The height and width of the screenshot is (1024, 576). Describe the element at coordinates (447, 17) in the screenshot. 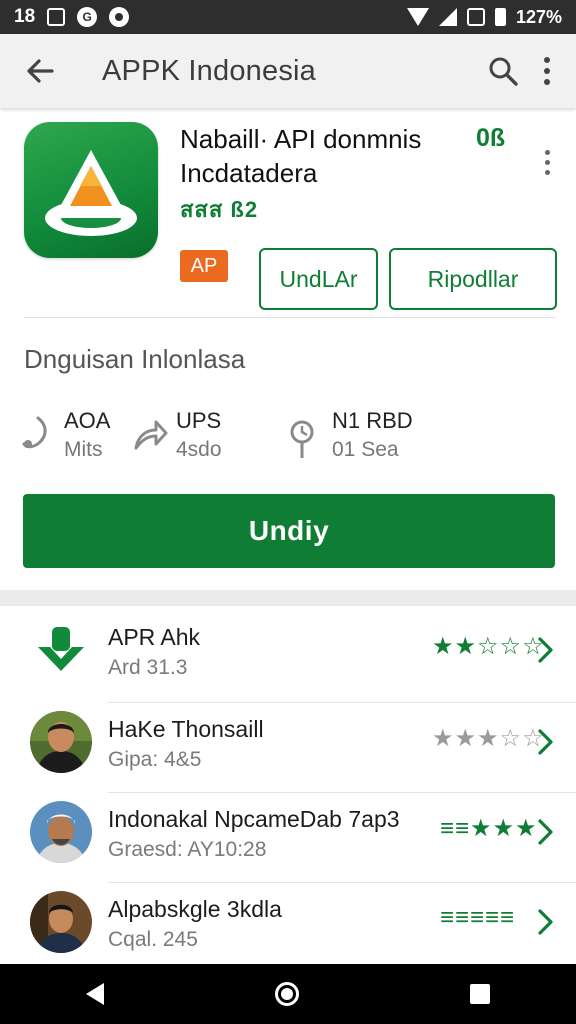

I see `signal-icon` at that location.